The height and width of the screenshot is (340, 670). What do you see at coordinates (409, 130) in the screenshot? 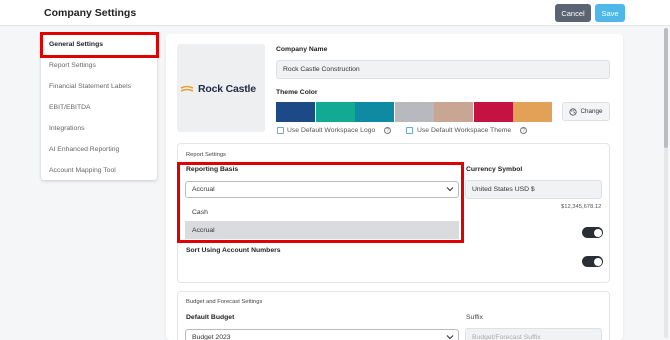
I see `use-default-theme-checkbox` at bounding box center [409, 130].